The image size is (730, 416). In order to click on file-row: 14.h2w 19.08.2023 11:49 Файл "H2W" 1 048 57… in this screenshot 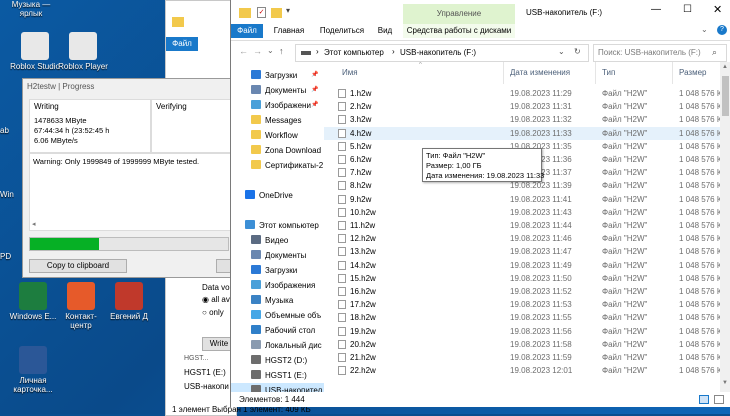, I will do `click(527, 265)`.